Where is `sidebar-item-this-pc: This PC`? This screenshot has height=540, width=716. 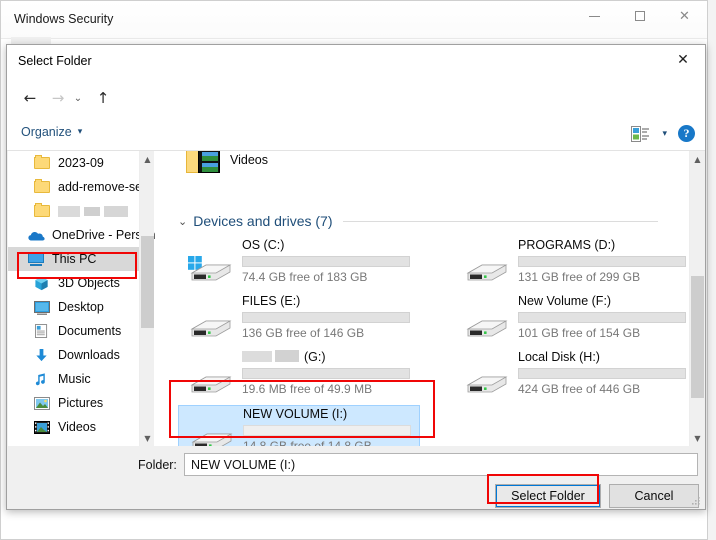
sidebar-item-this-pc: This PC is located at coordinates (81, 259).